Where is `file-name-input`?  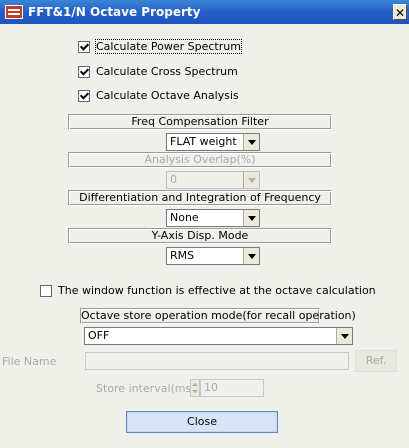 file-name-input is located at coordinates (217, 361).